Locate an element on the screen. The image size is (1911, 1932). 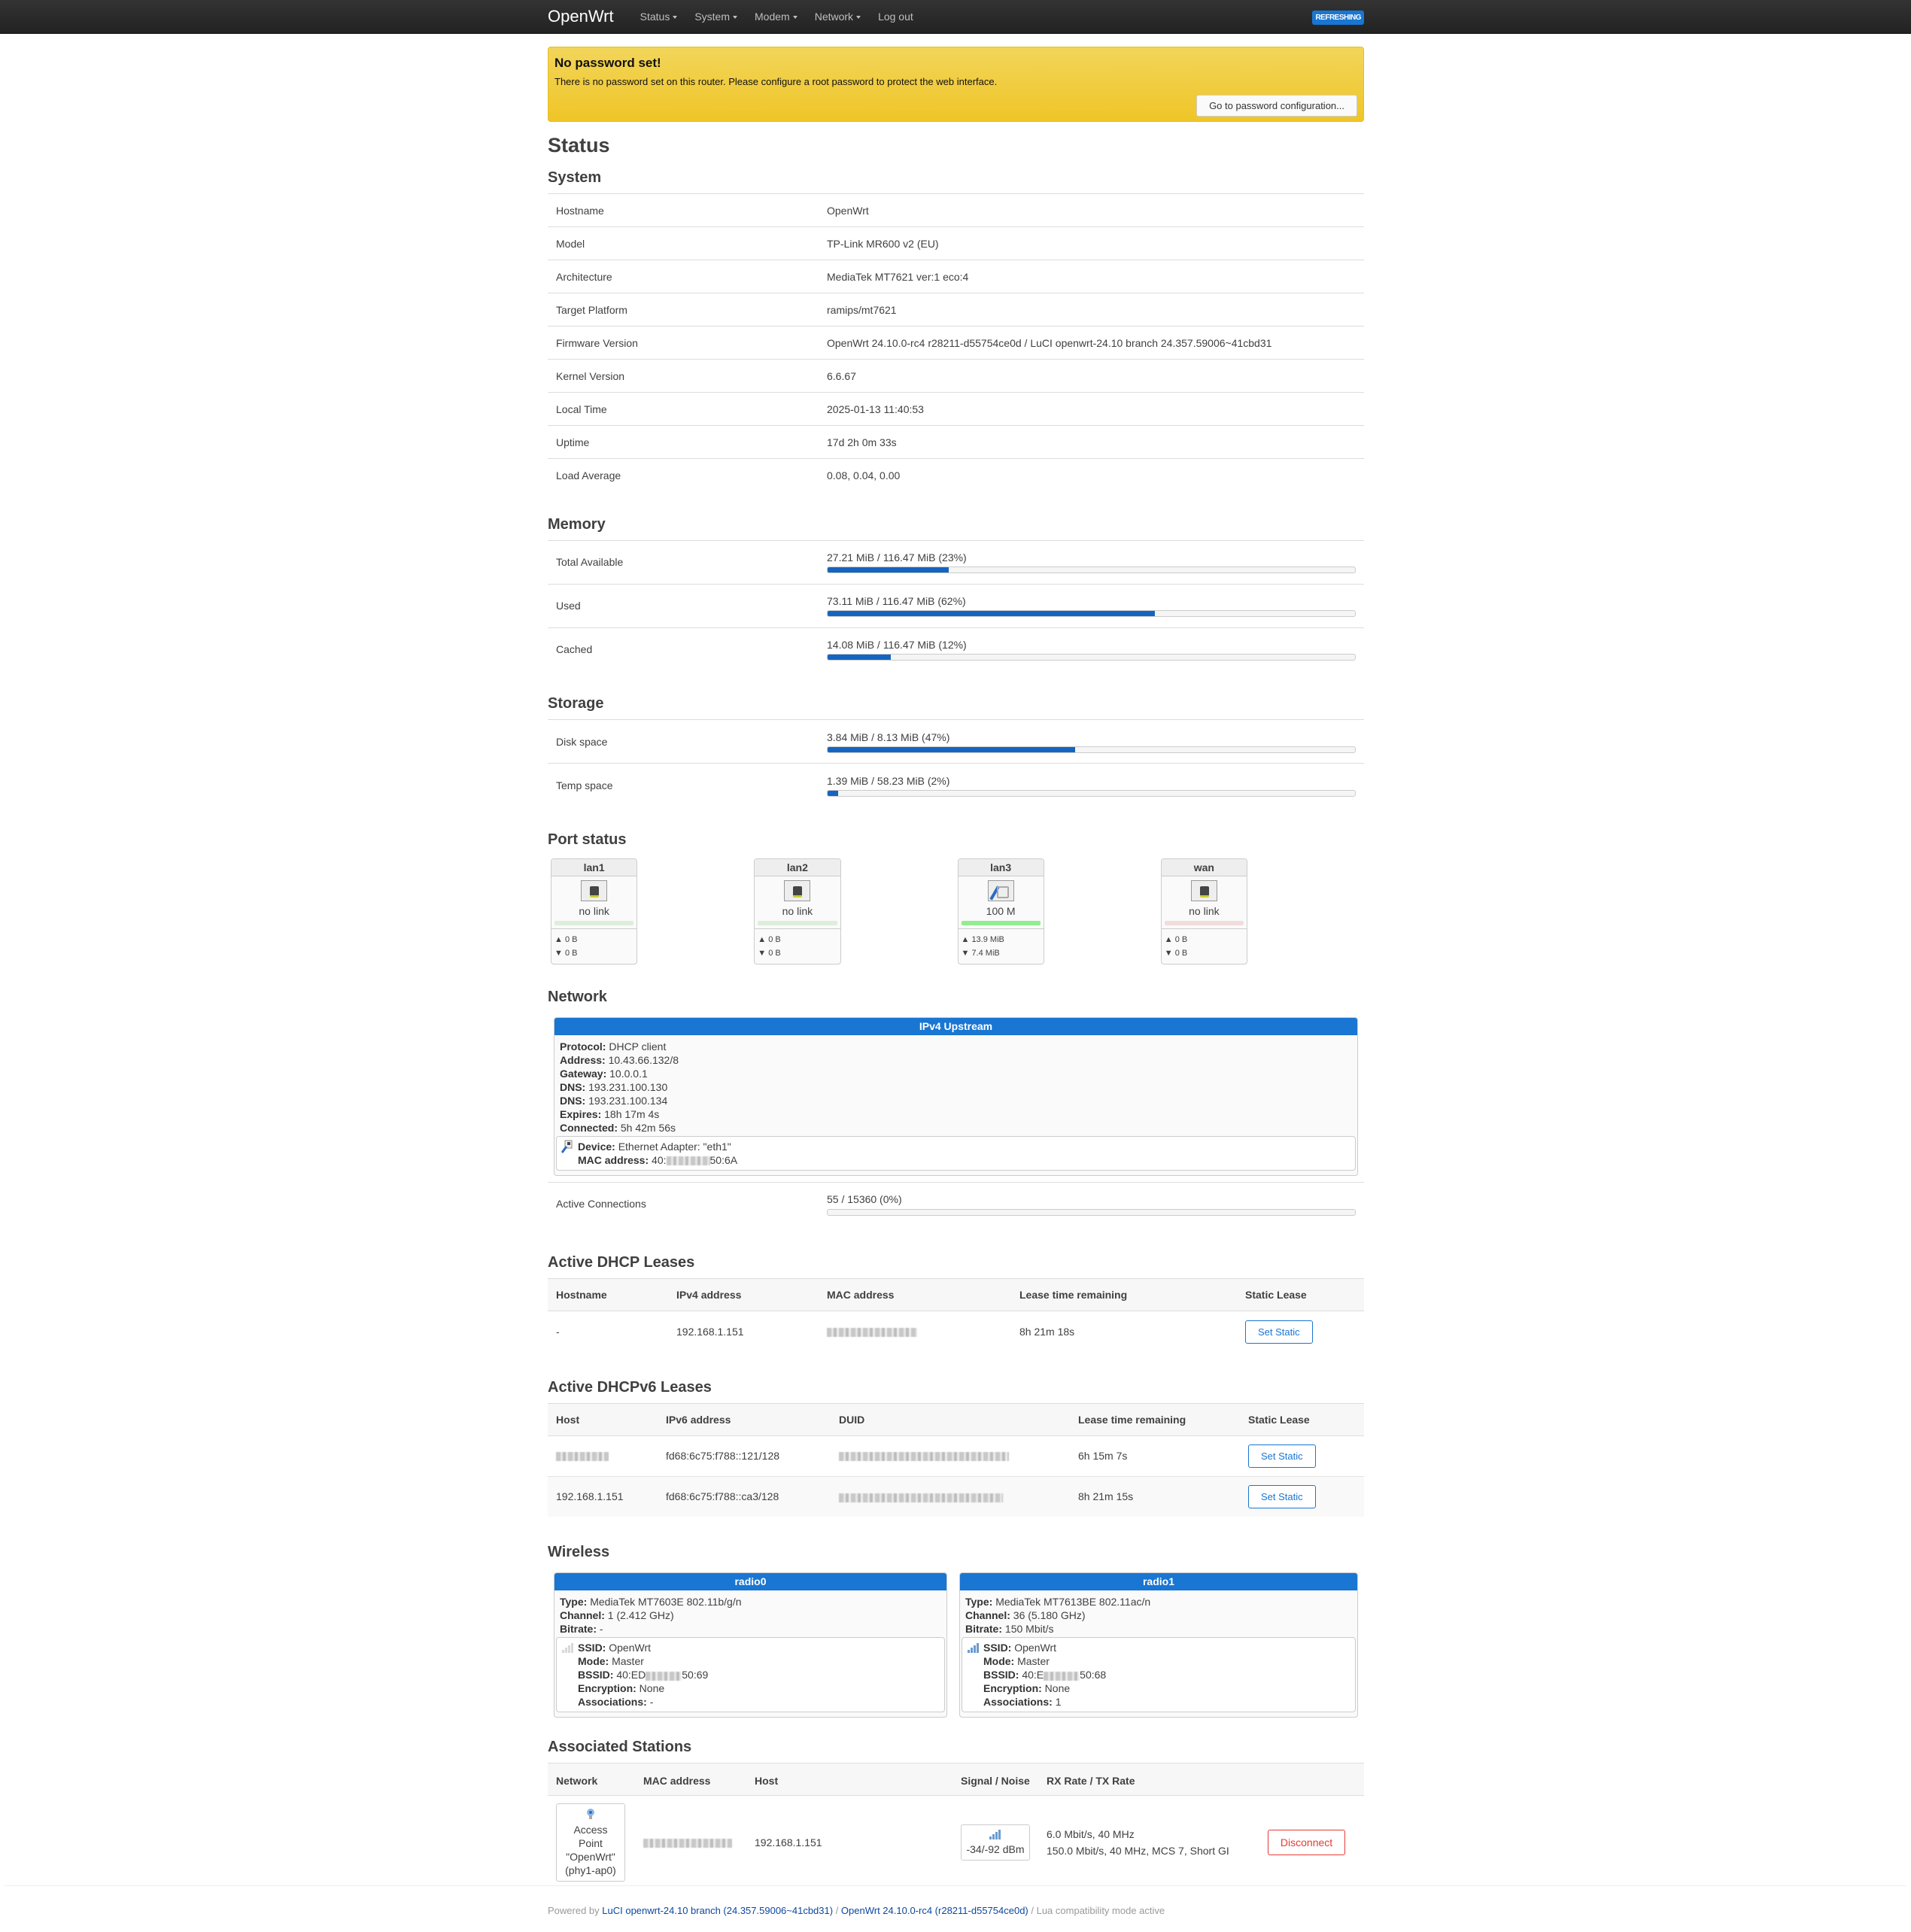
upstream-field-label: DNS: is located at coordinates (573, 1101).